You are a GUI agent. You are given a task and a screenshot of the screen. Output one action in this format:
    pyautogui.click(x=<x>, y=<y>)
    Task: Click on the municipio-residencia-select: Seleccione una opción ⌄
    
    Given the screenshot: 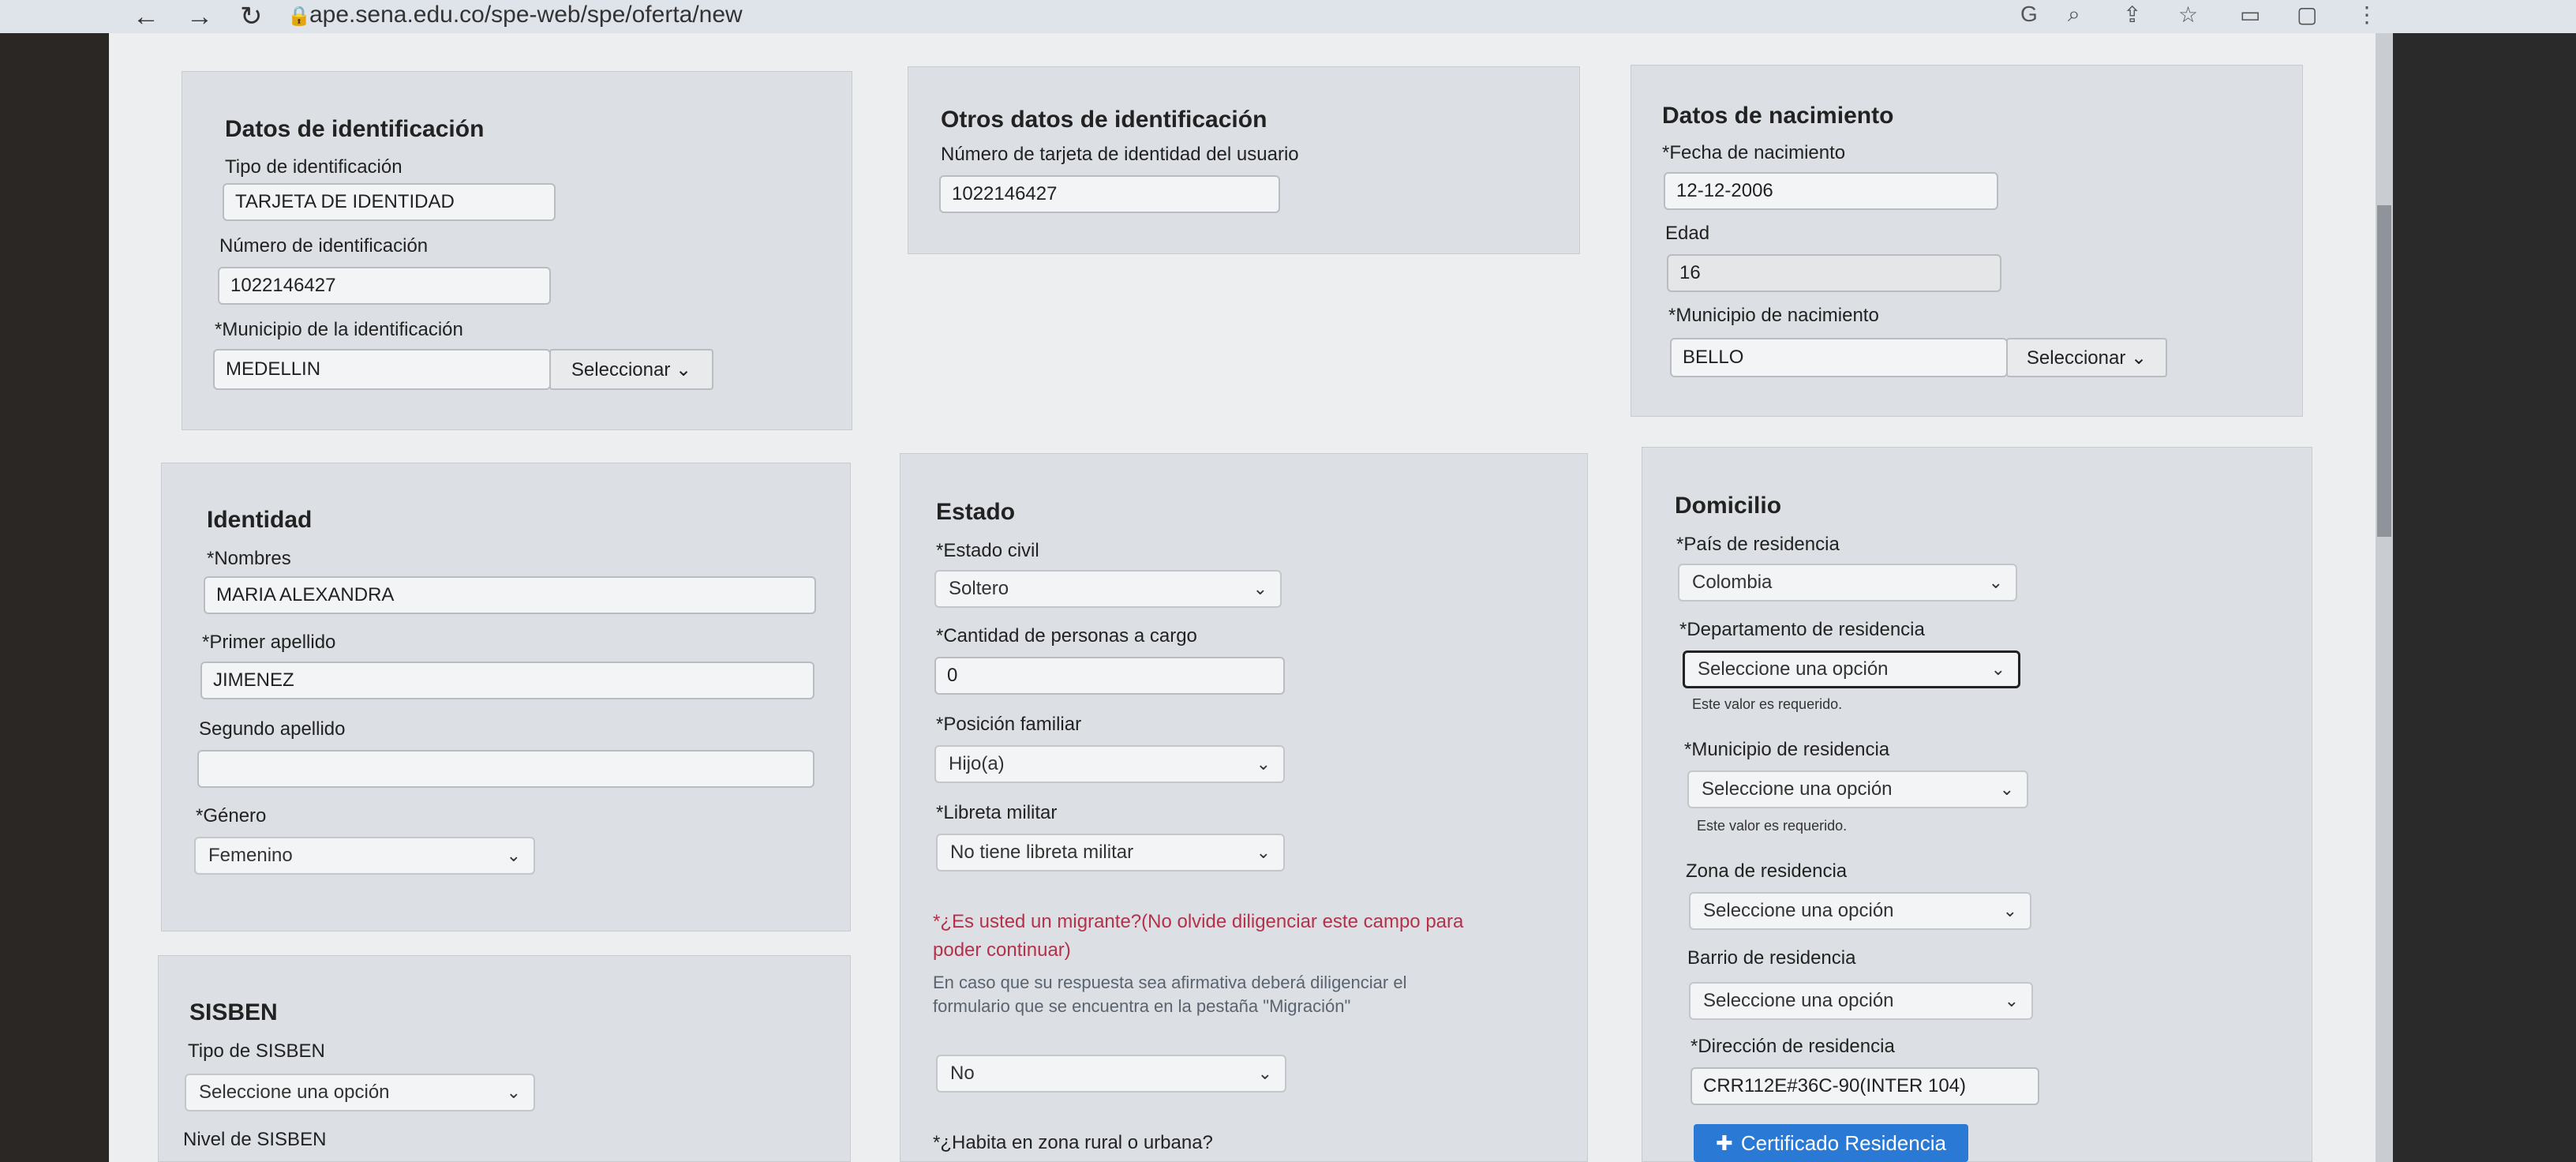 What is the action you would take?
    pyautogui.click(x=1857, y=789)
    